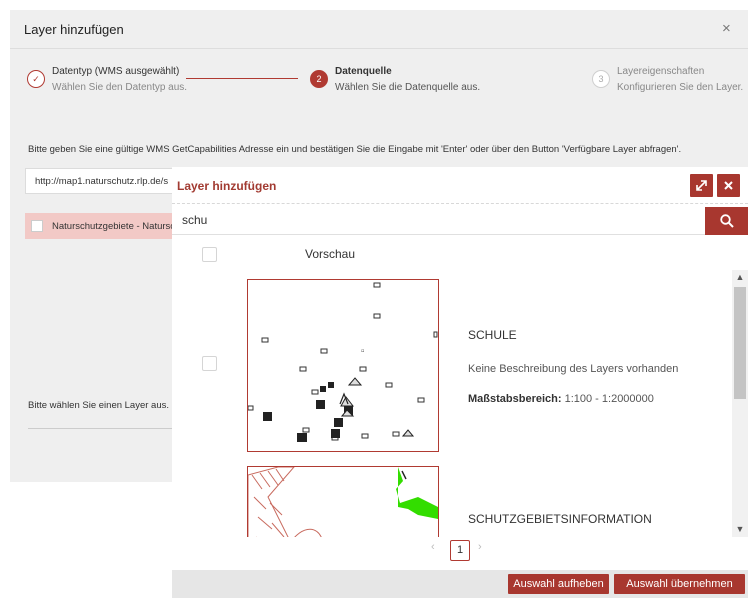 The width and height of the screenshot is (748, 598). What do you see at coordinates (37, 226) in the screenshot?
I see `layer-row-checkbox` at bounding box center [37, 226].